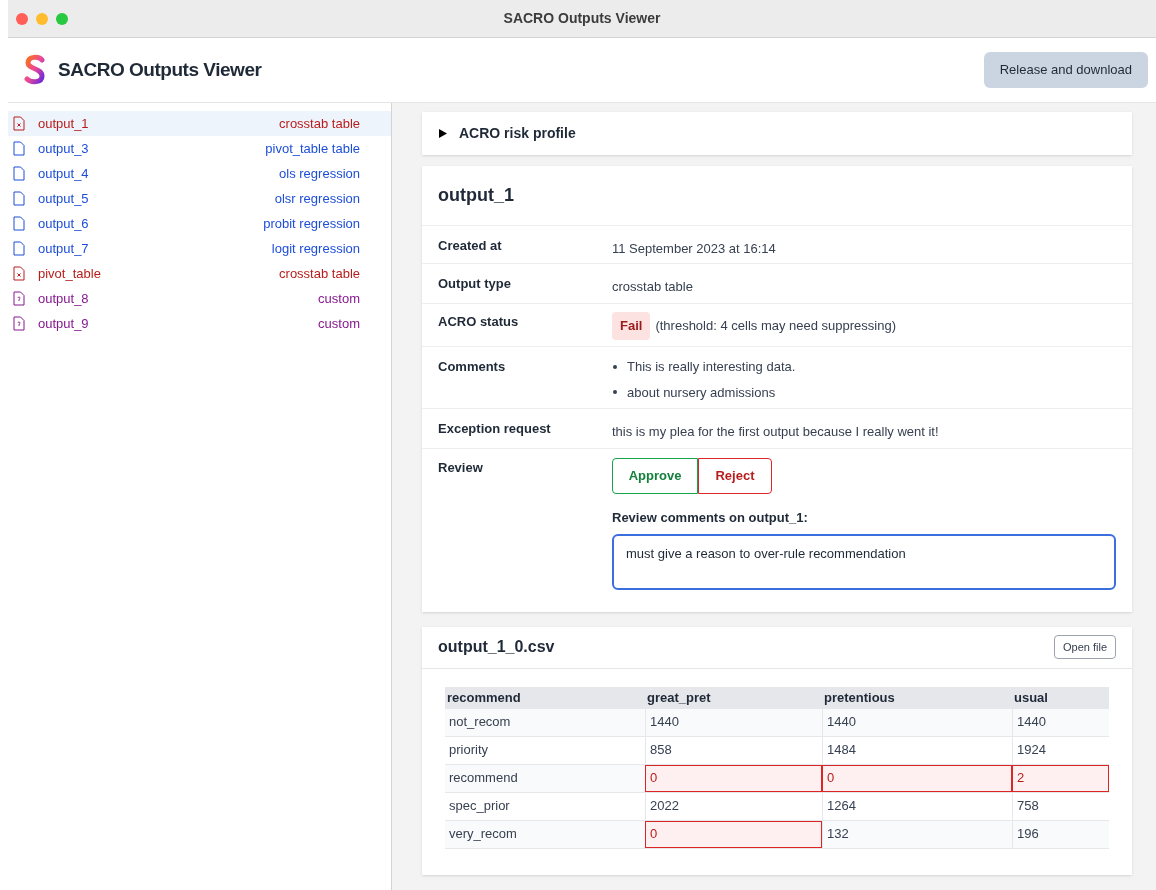  What do you see at coordinates (69, 273) in the screenshot?
I see `output-name: pivot_table` at bounding box center [69, 273].